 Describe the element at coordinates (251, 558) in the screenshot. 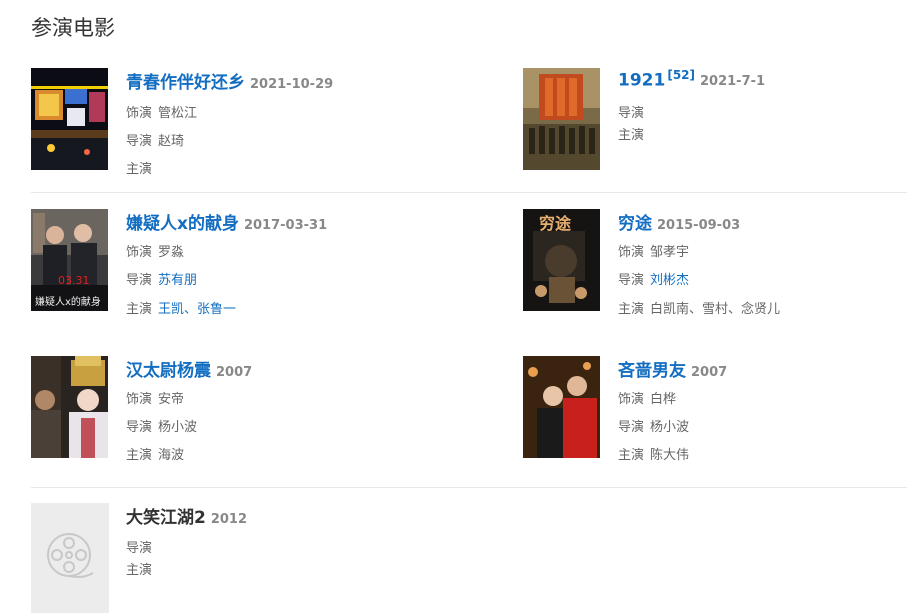

I see `film-item: 大笑江湖2 2012 导演 主演` at that location.